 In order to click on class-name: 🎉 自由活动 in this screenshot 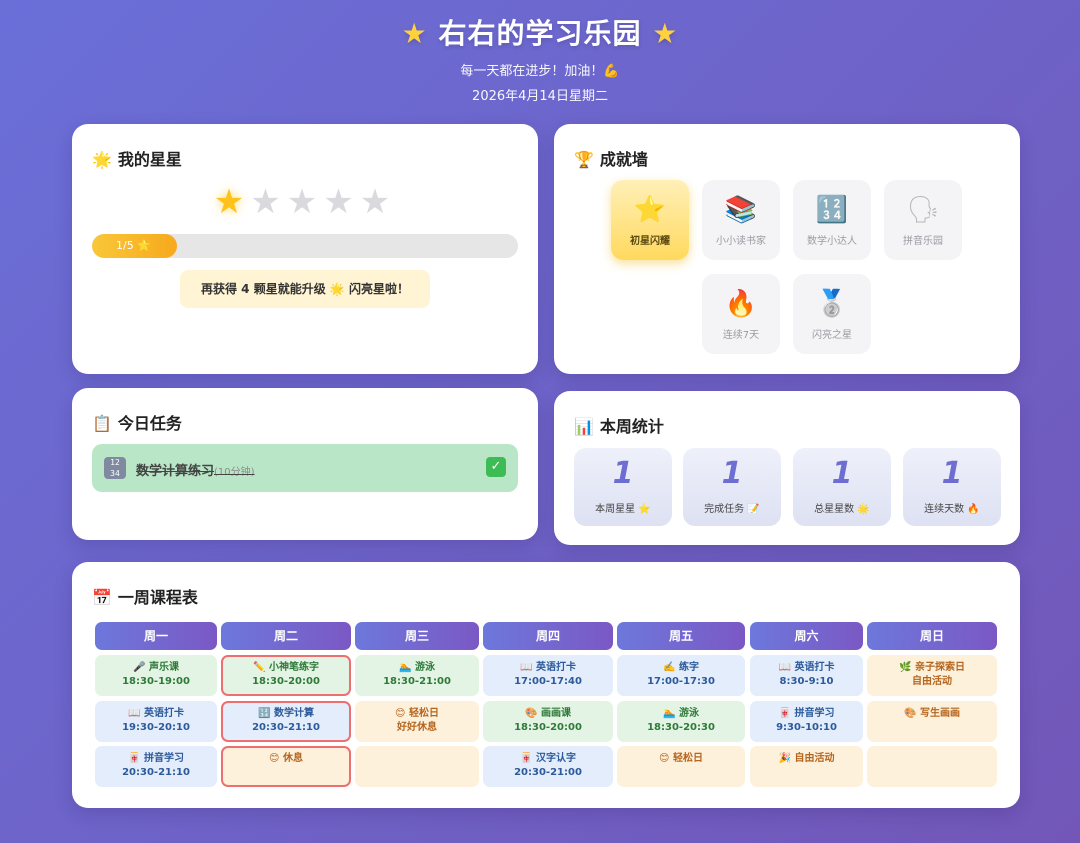, I will do `click(806, 758)`.